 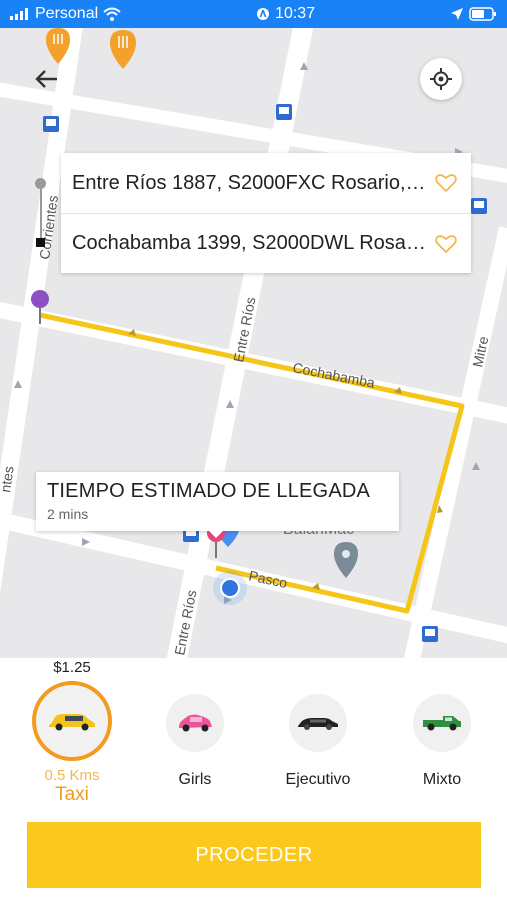 I want to click on status-center: 10:37, so click(x=285, y=14).